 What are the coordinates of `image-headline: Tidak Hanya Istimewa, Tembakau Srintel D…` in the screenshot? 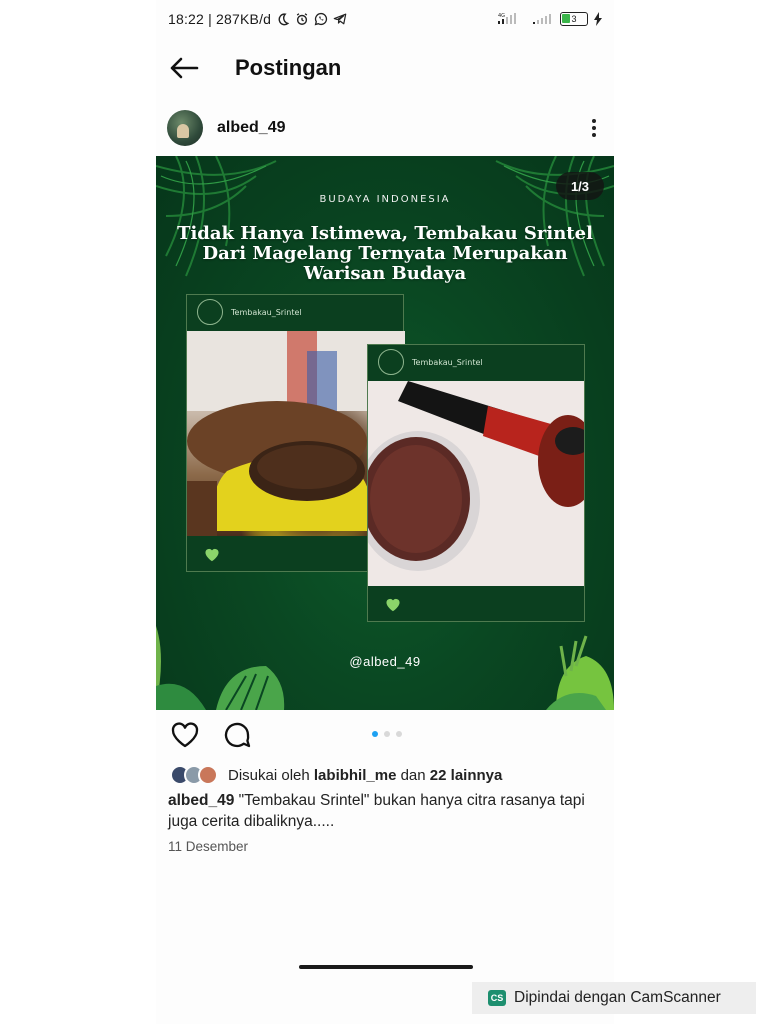 It's located at (385, 253).